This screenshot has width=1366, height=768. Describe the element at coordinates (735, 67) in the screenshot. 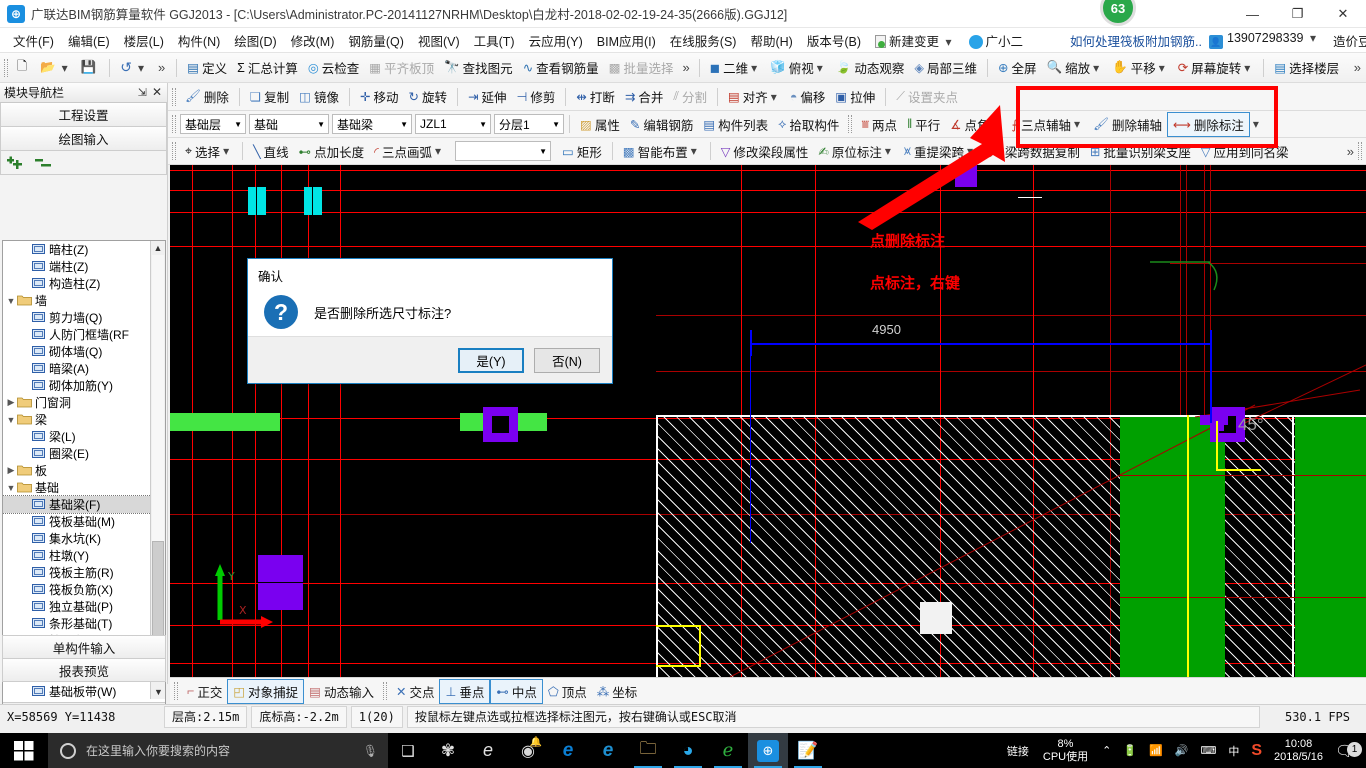

I see `view-2d-button: ◼ 二维 ▾` at that location.